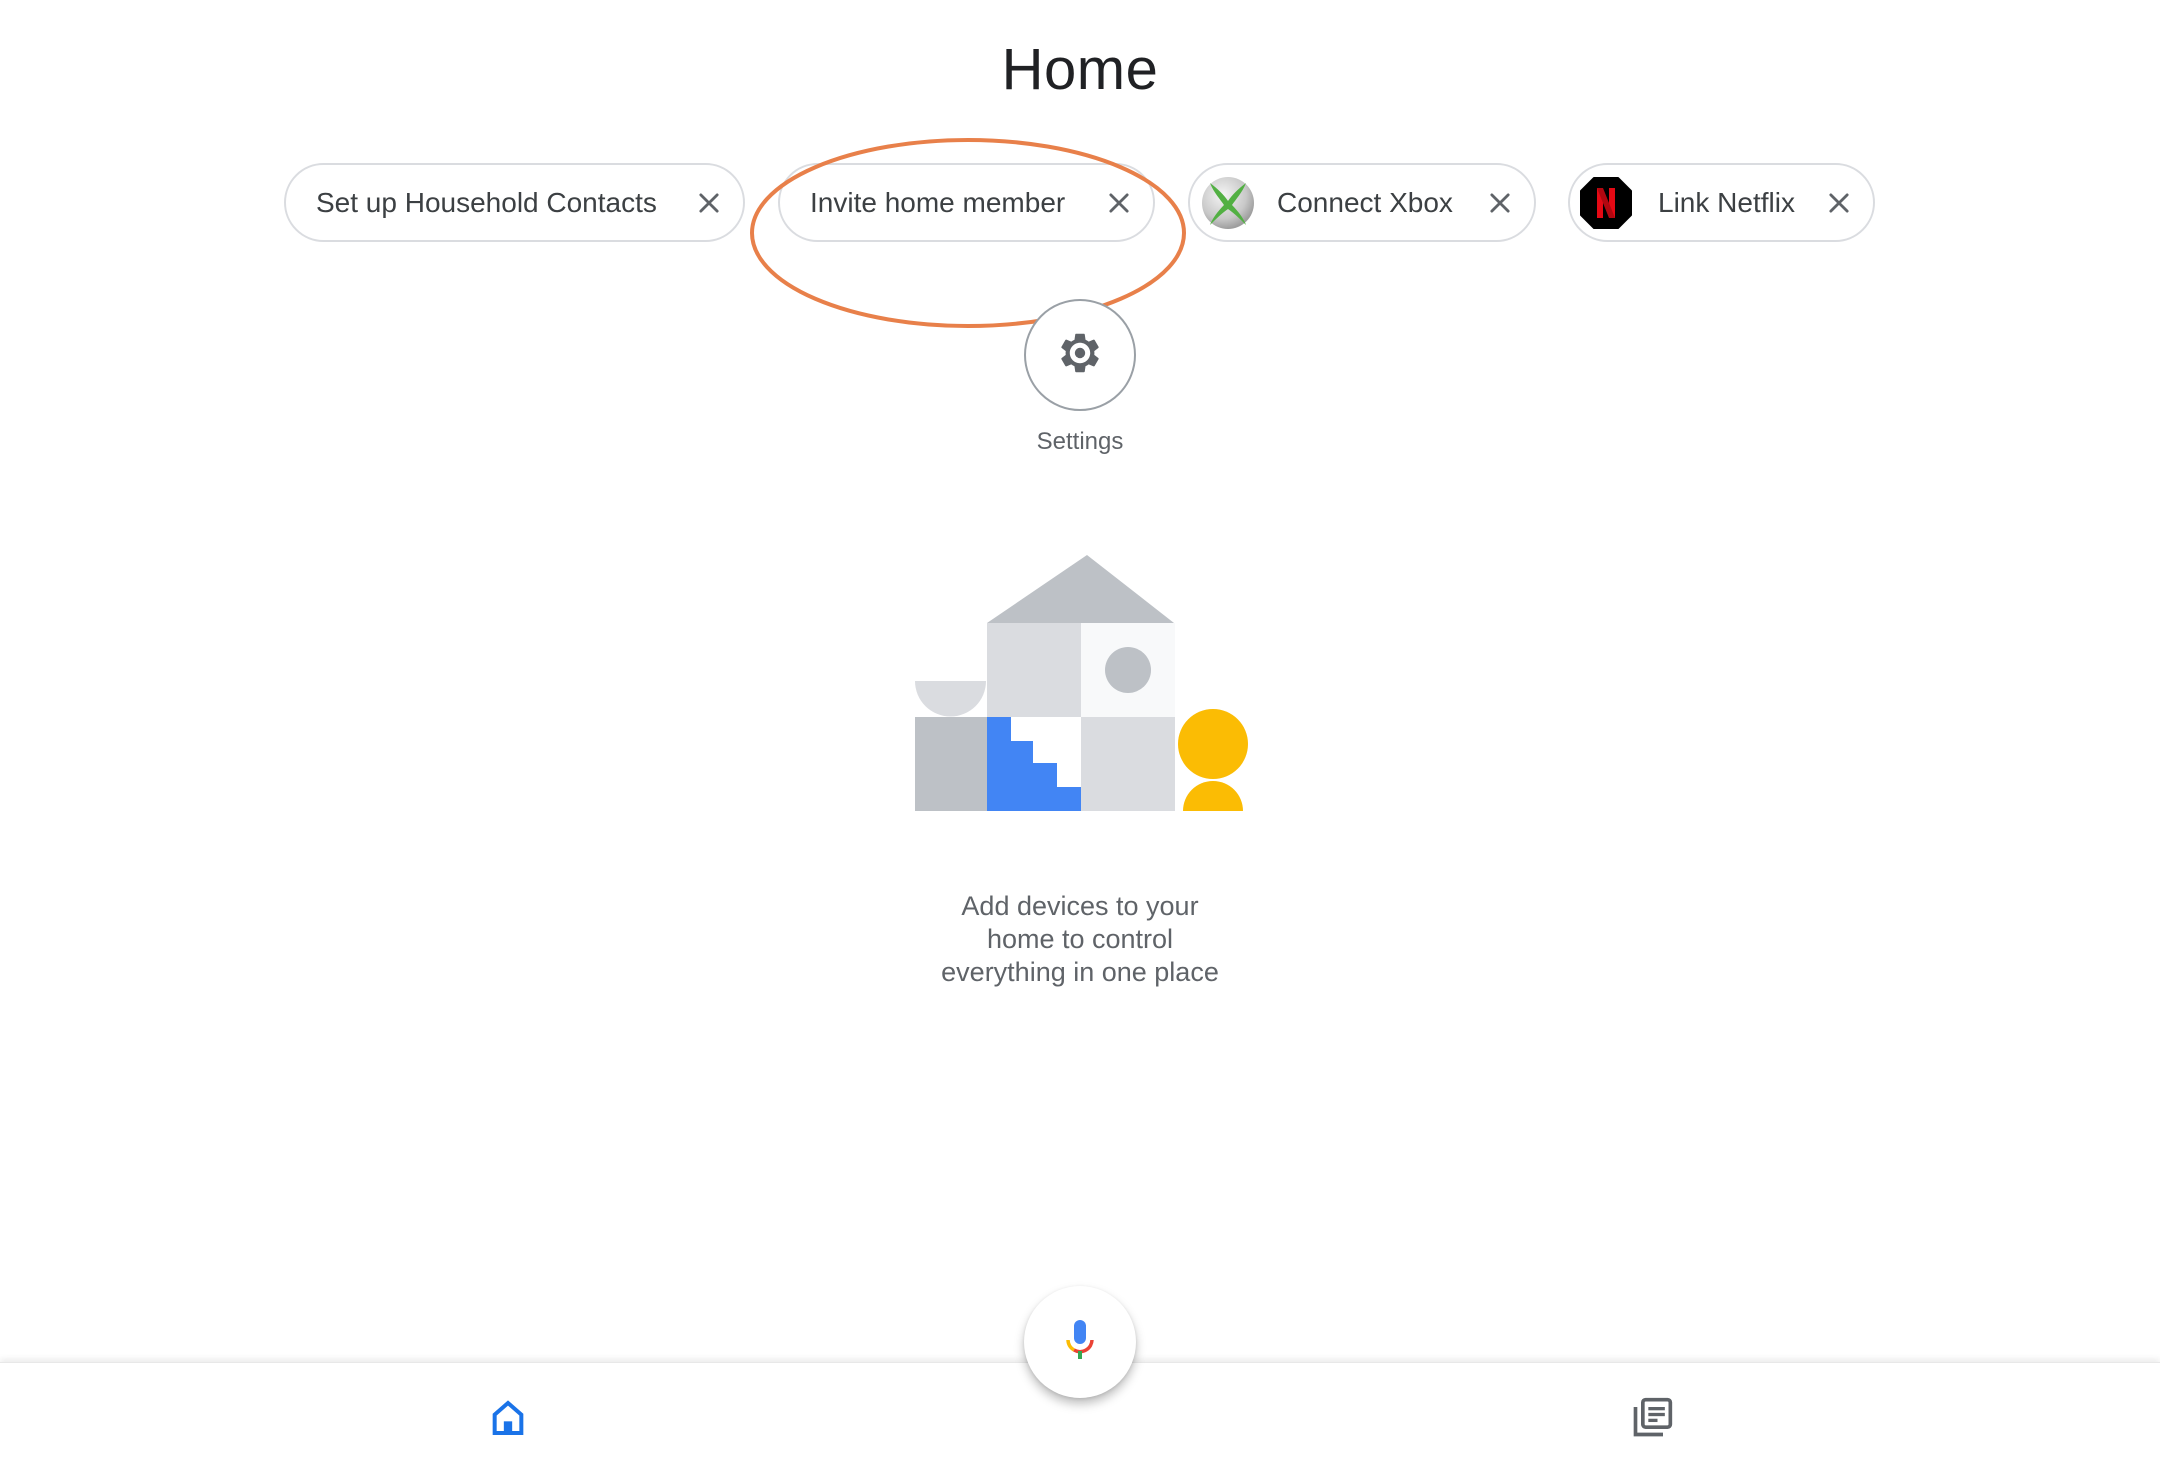 Image resolution: width=2160 pixels, height=1464 pixels. I want to click on microphone-icon, so click(1080, 1342).